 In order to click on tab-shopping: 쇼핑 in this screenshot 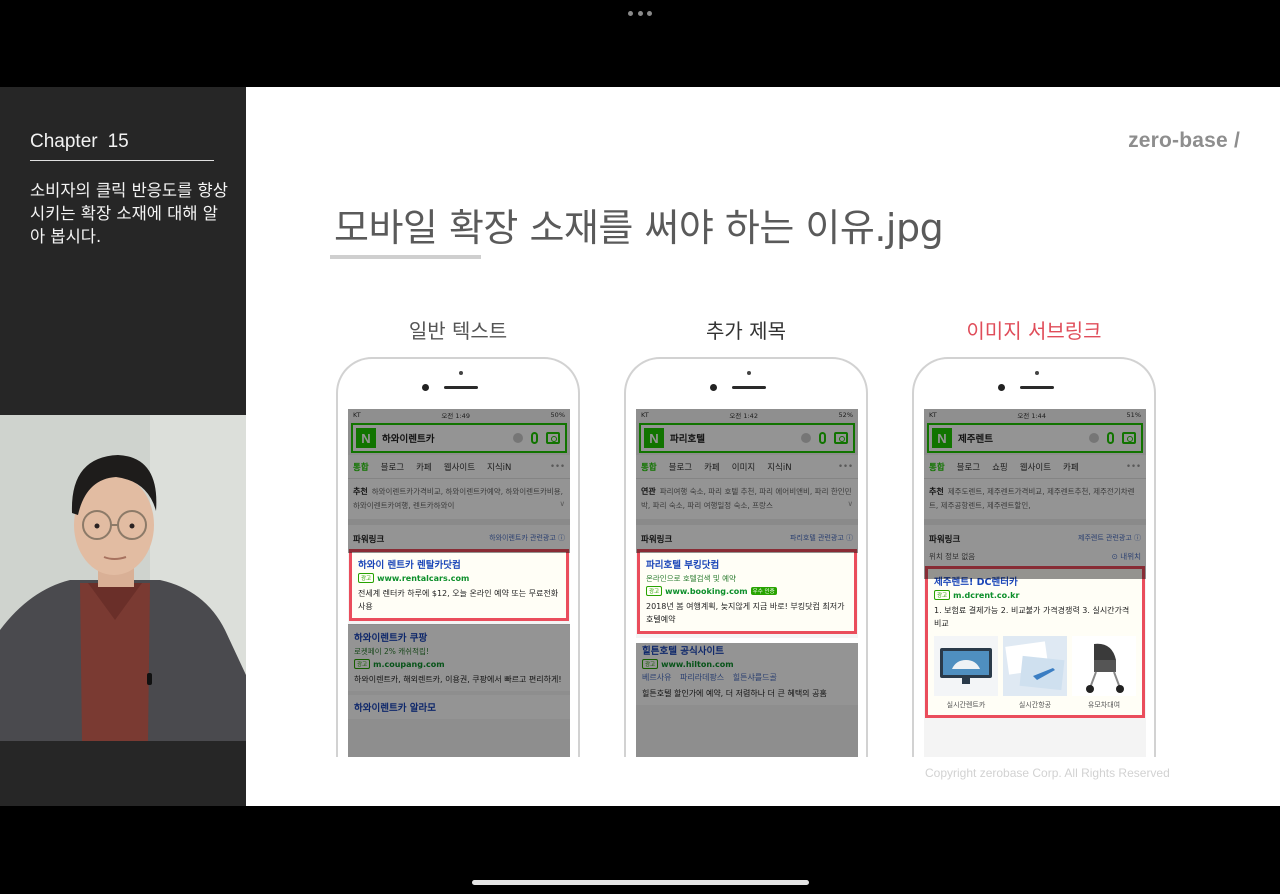, I will do `click(1000, 467)`.